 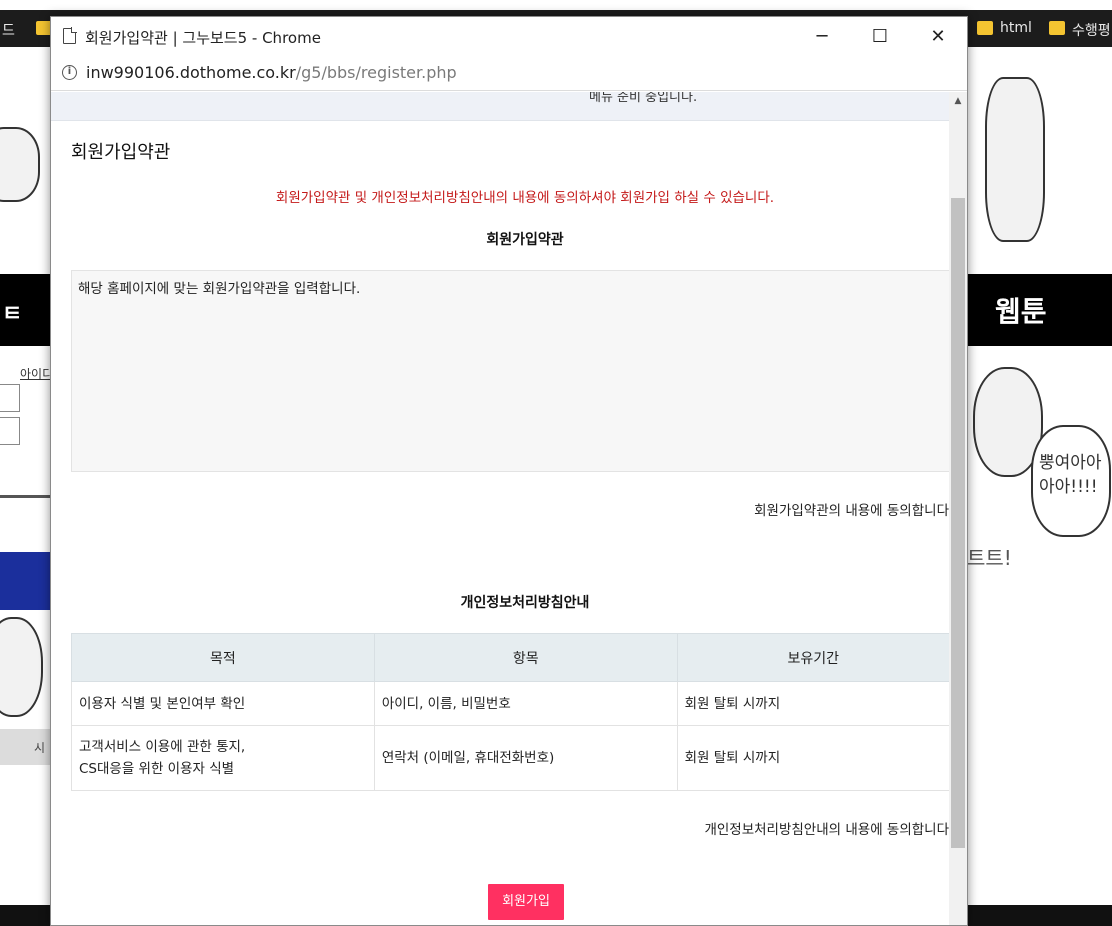 What do you see at coordinates (203, 38) in the screenshot?
I see `window-title: 회원가입약관 | 그누보드5 - Chrome` at bounding box center [203, 38].